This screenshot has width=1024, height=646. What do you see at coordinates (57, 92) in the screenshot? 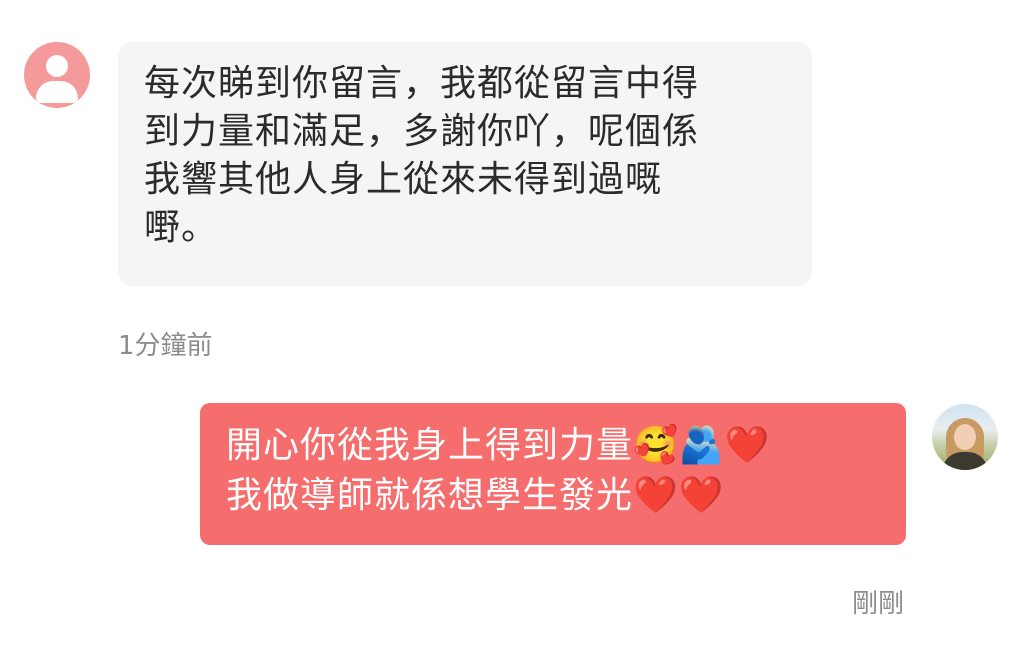
I see `avatar-body-shape` at bounding box center [57, 92].